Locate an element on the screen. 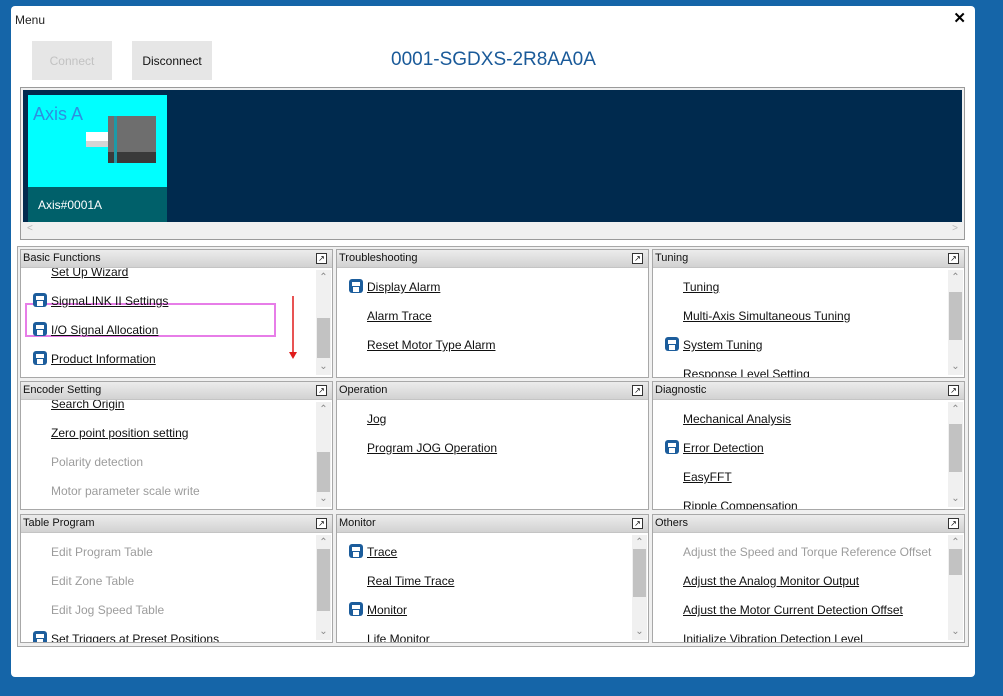 The image size is (1003, 696). disconnect-button: Disconnect is located at coordinates (172, 60).